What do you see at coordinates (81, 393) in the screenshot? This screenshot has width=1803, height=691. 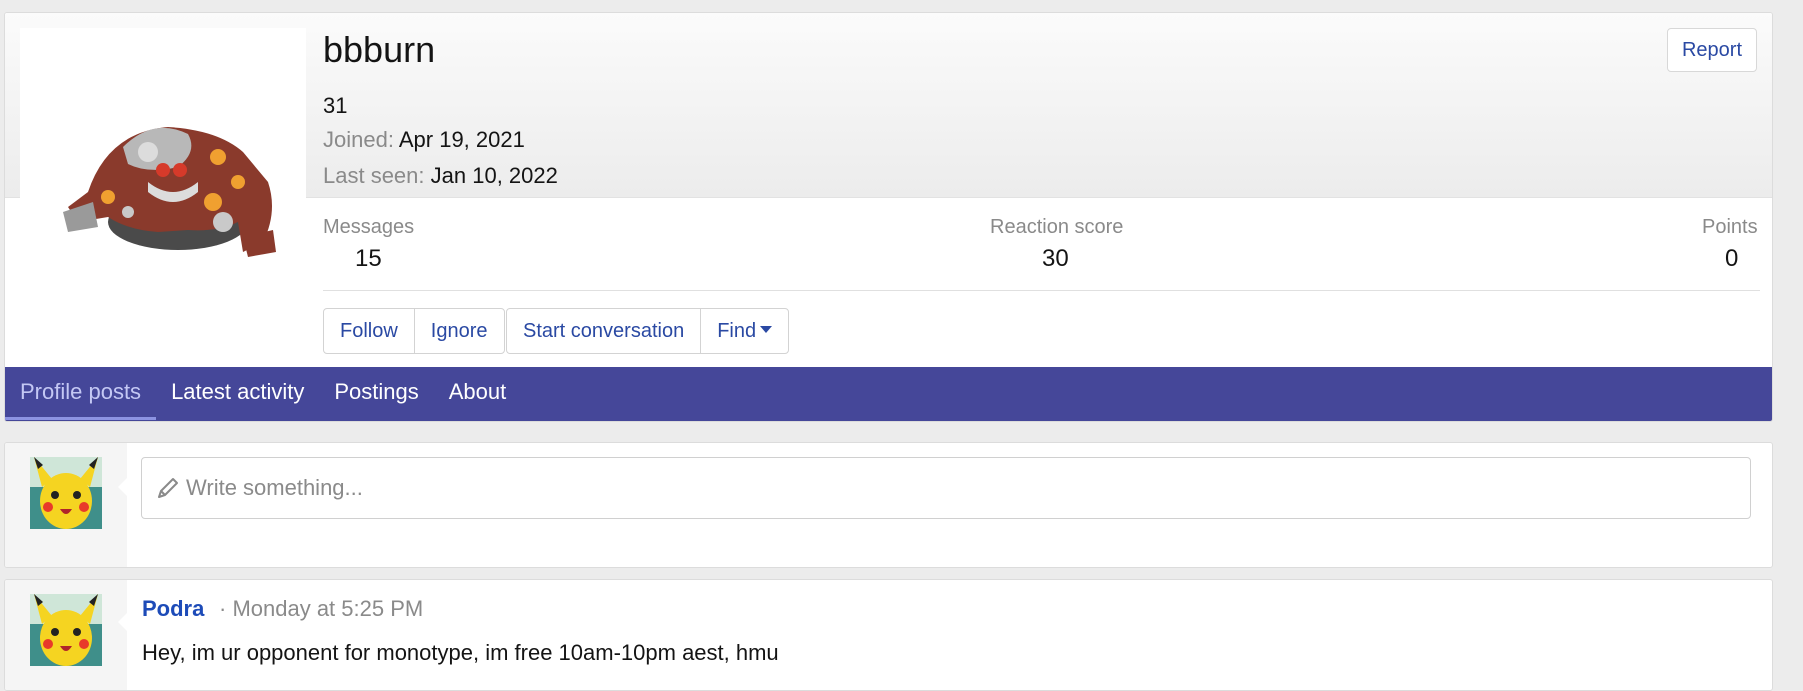 I see `tab-profile-posts: Profile posts` at bounding box center [81, 393].